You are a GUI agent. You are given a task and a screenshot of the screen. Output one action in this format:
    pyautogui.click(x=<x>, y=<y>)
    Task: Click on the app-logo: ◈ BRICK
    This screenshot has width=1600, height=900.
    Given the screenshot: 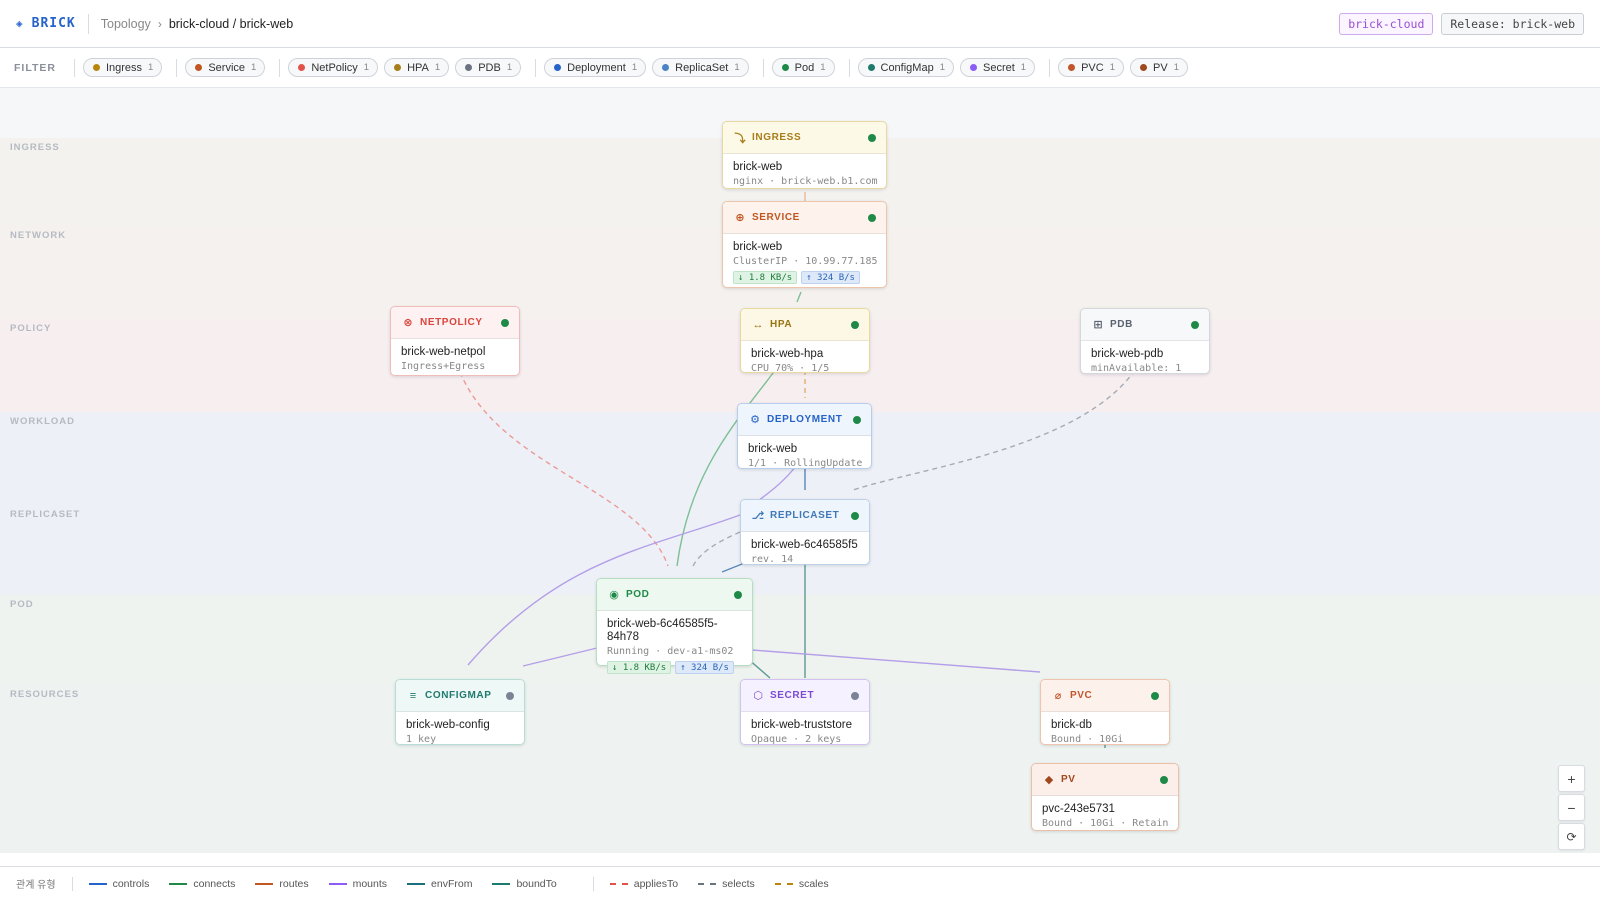 What is the action you would take?
    pyautogui.click(x=46, y=23)
    